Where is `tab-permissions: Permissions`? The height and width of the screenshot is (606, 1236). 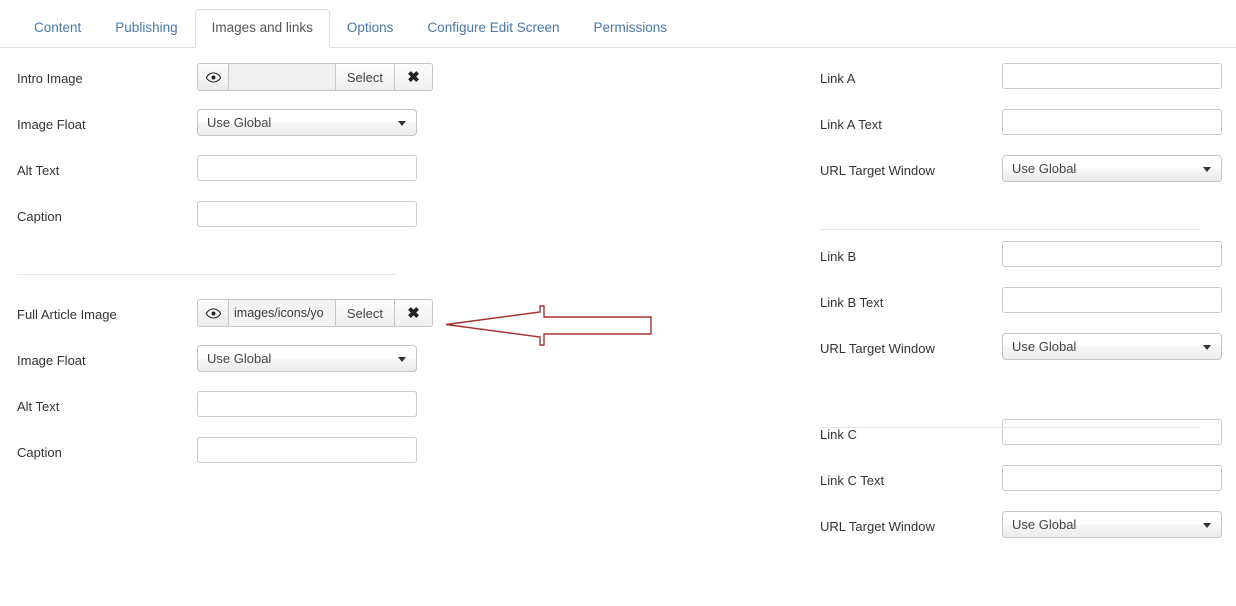
tab-permissions: Permissions is located at coordinates (631, 28).